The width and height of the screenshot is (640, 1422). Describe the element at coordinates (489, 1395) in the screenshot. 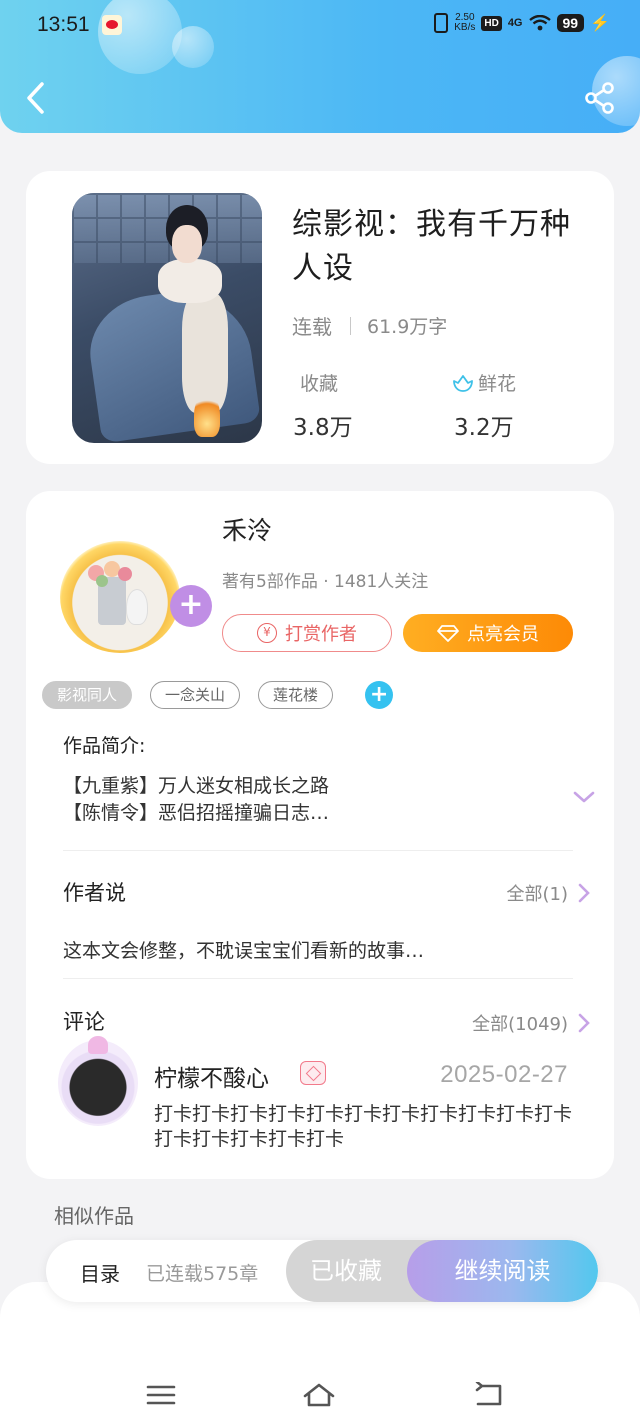

I see `back-icon` at that location.